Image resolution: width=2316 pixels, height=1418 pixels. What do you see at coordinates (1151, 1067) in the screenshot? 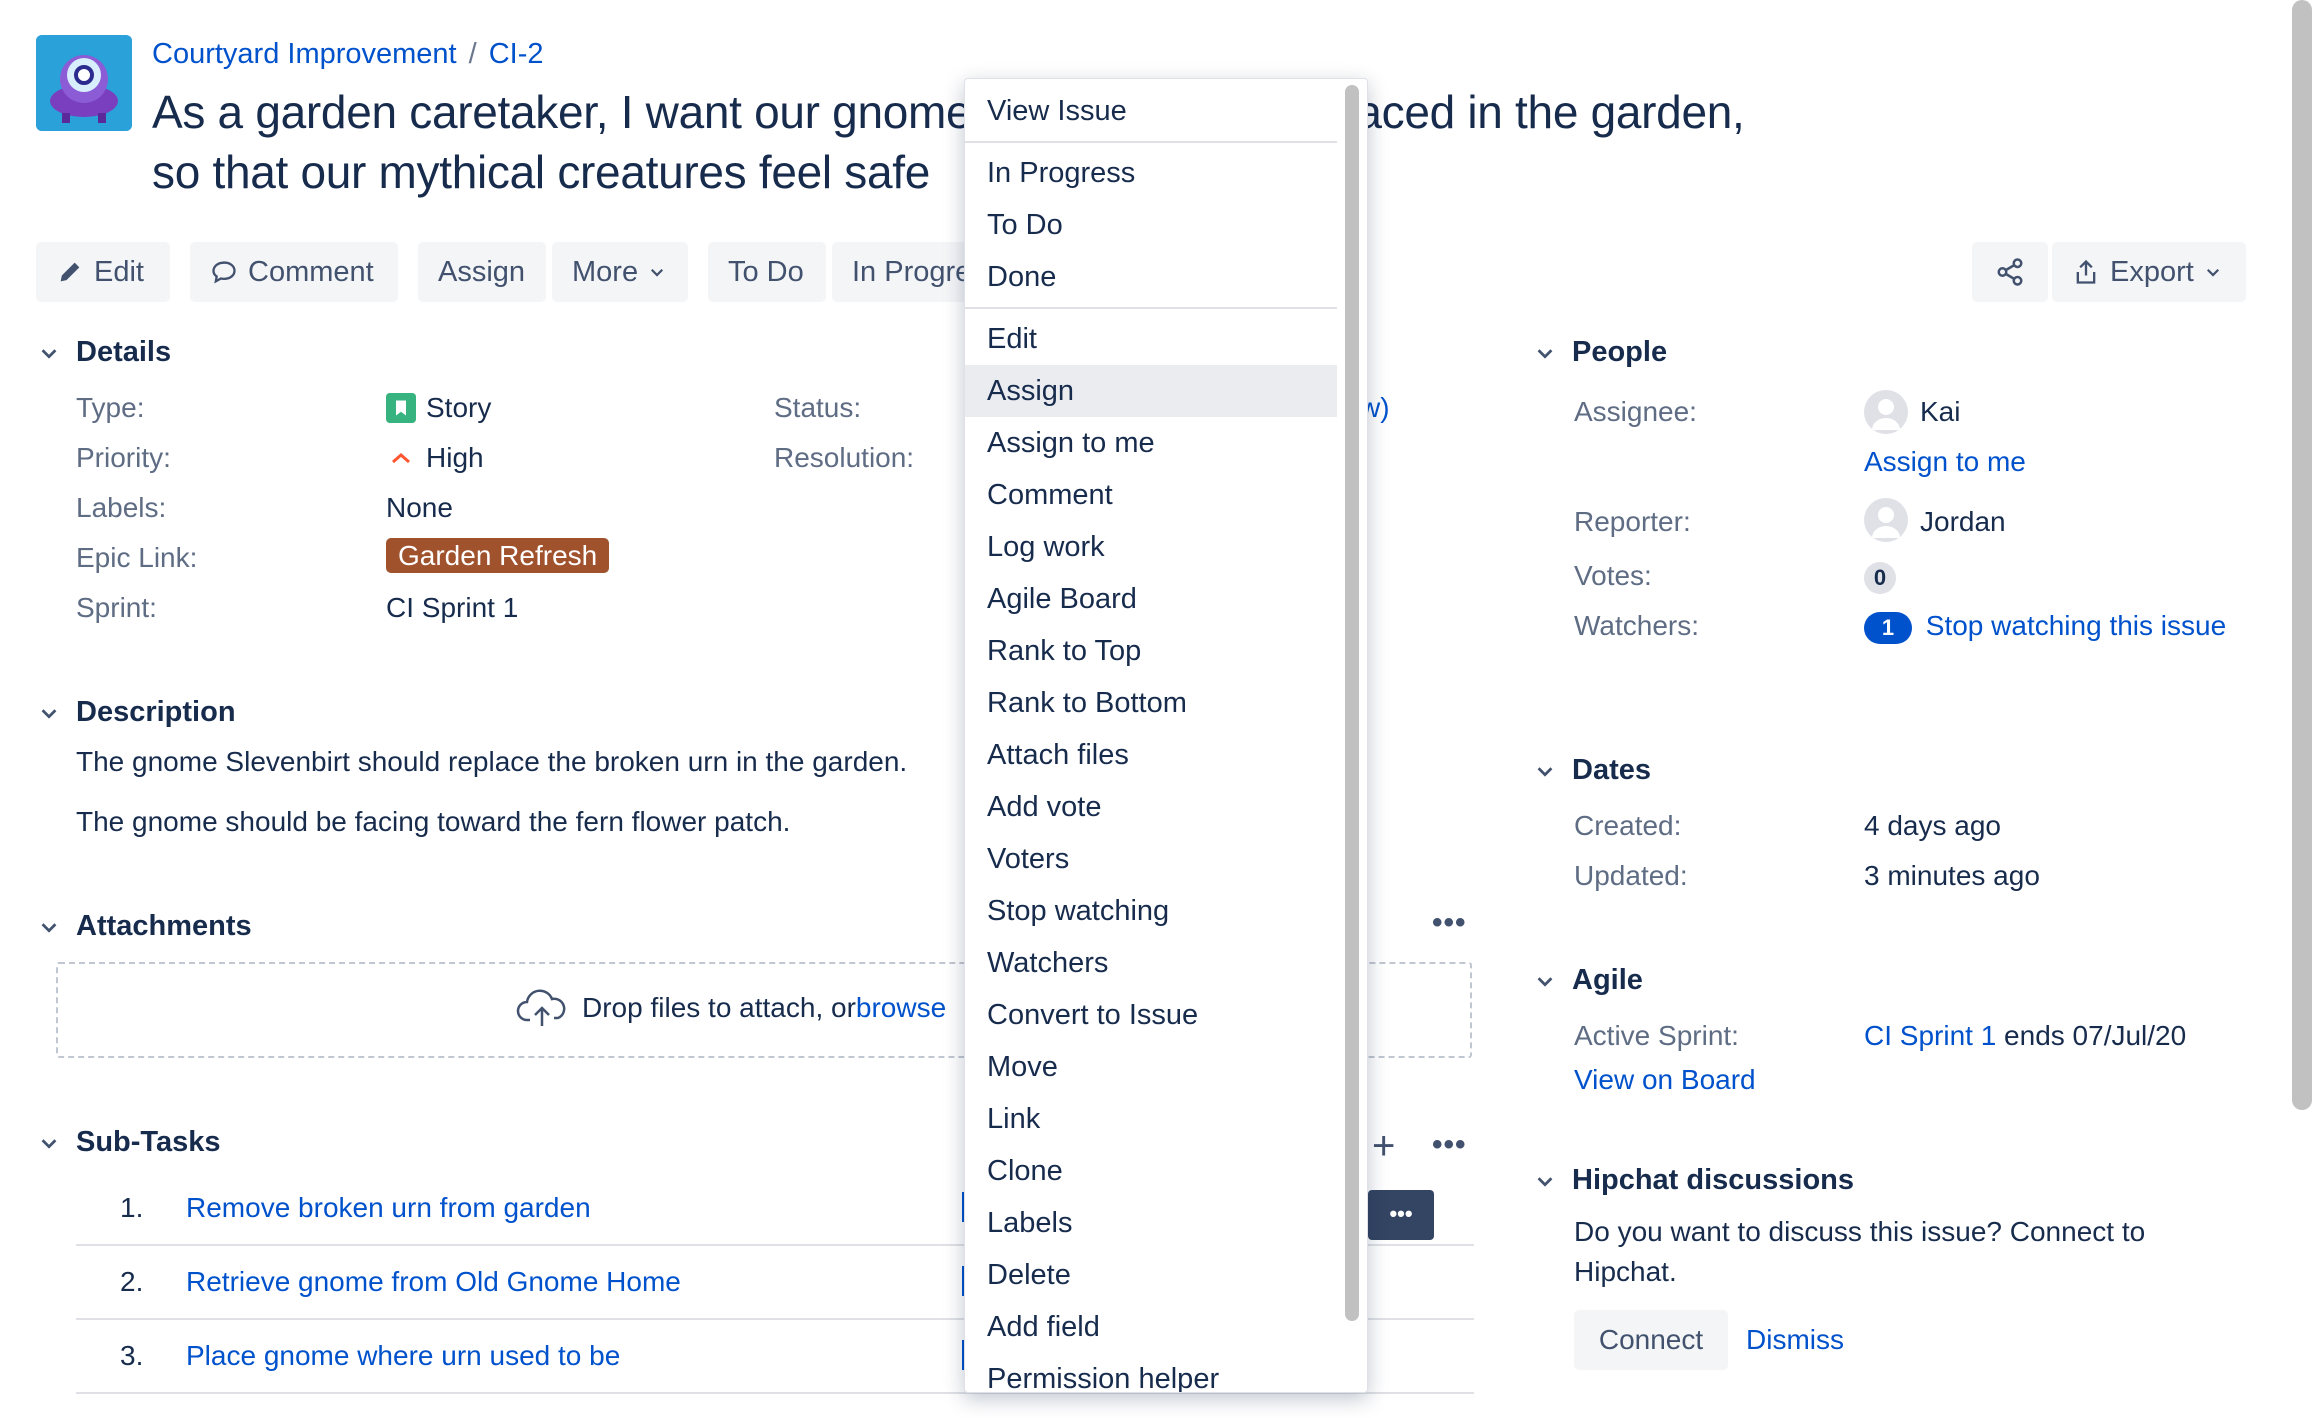
I see `menu-item-move: Move` at bounding box center [1151, 1067].